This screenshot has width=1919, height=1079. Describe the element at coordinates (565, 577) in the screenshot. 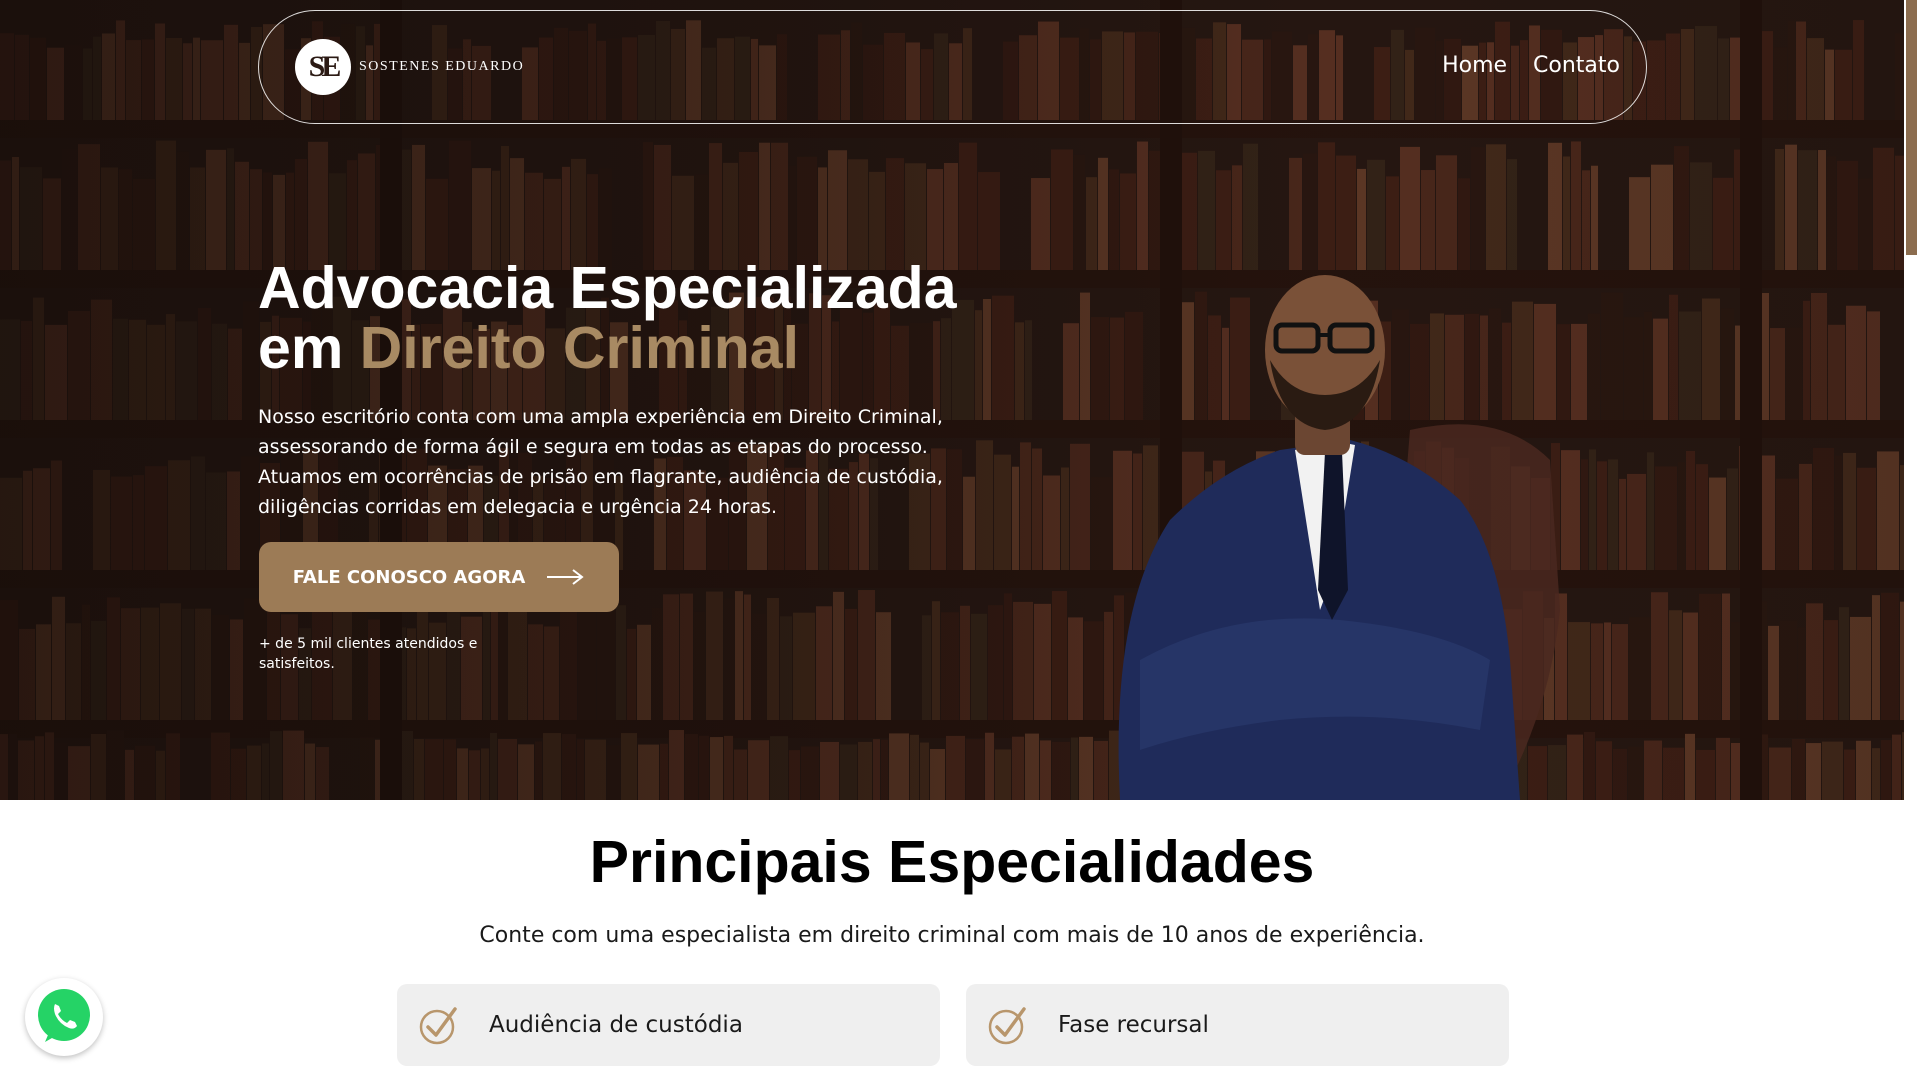

I see `arrow-right-icon` at that location.